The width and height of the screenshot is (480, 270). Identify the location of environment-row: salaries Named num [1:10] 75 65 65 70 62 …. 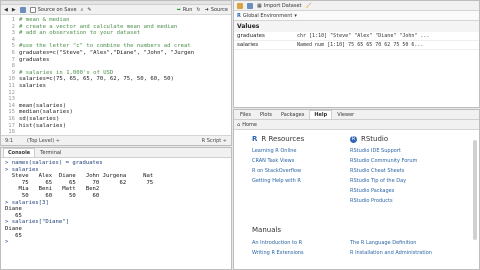
(356, 45).